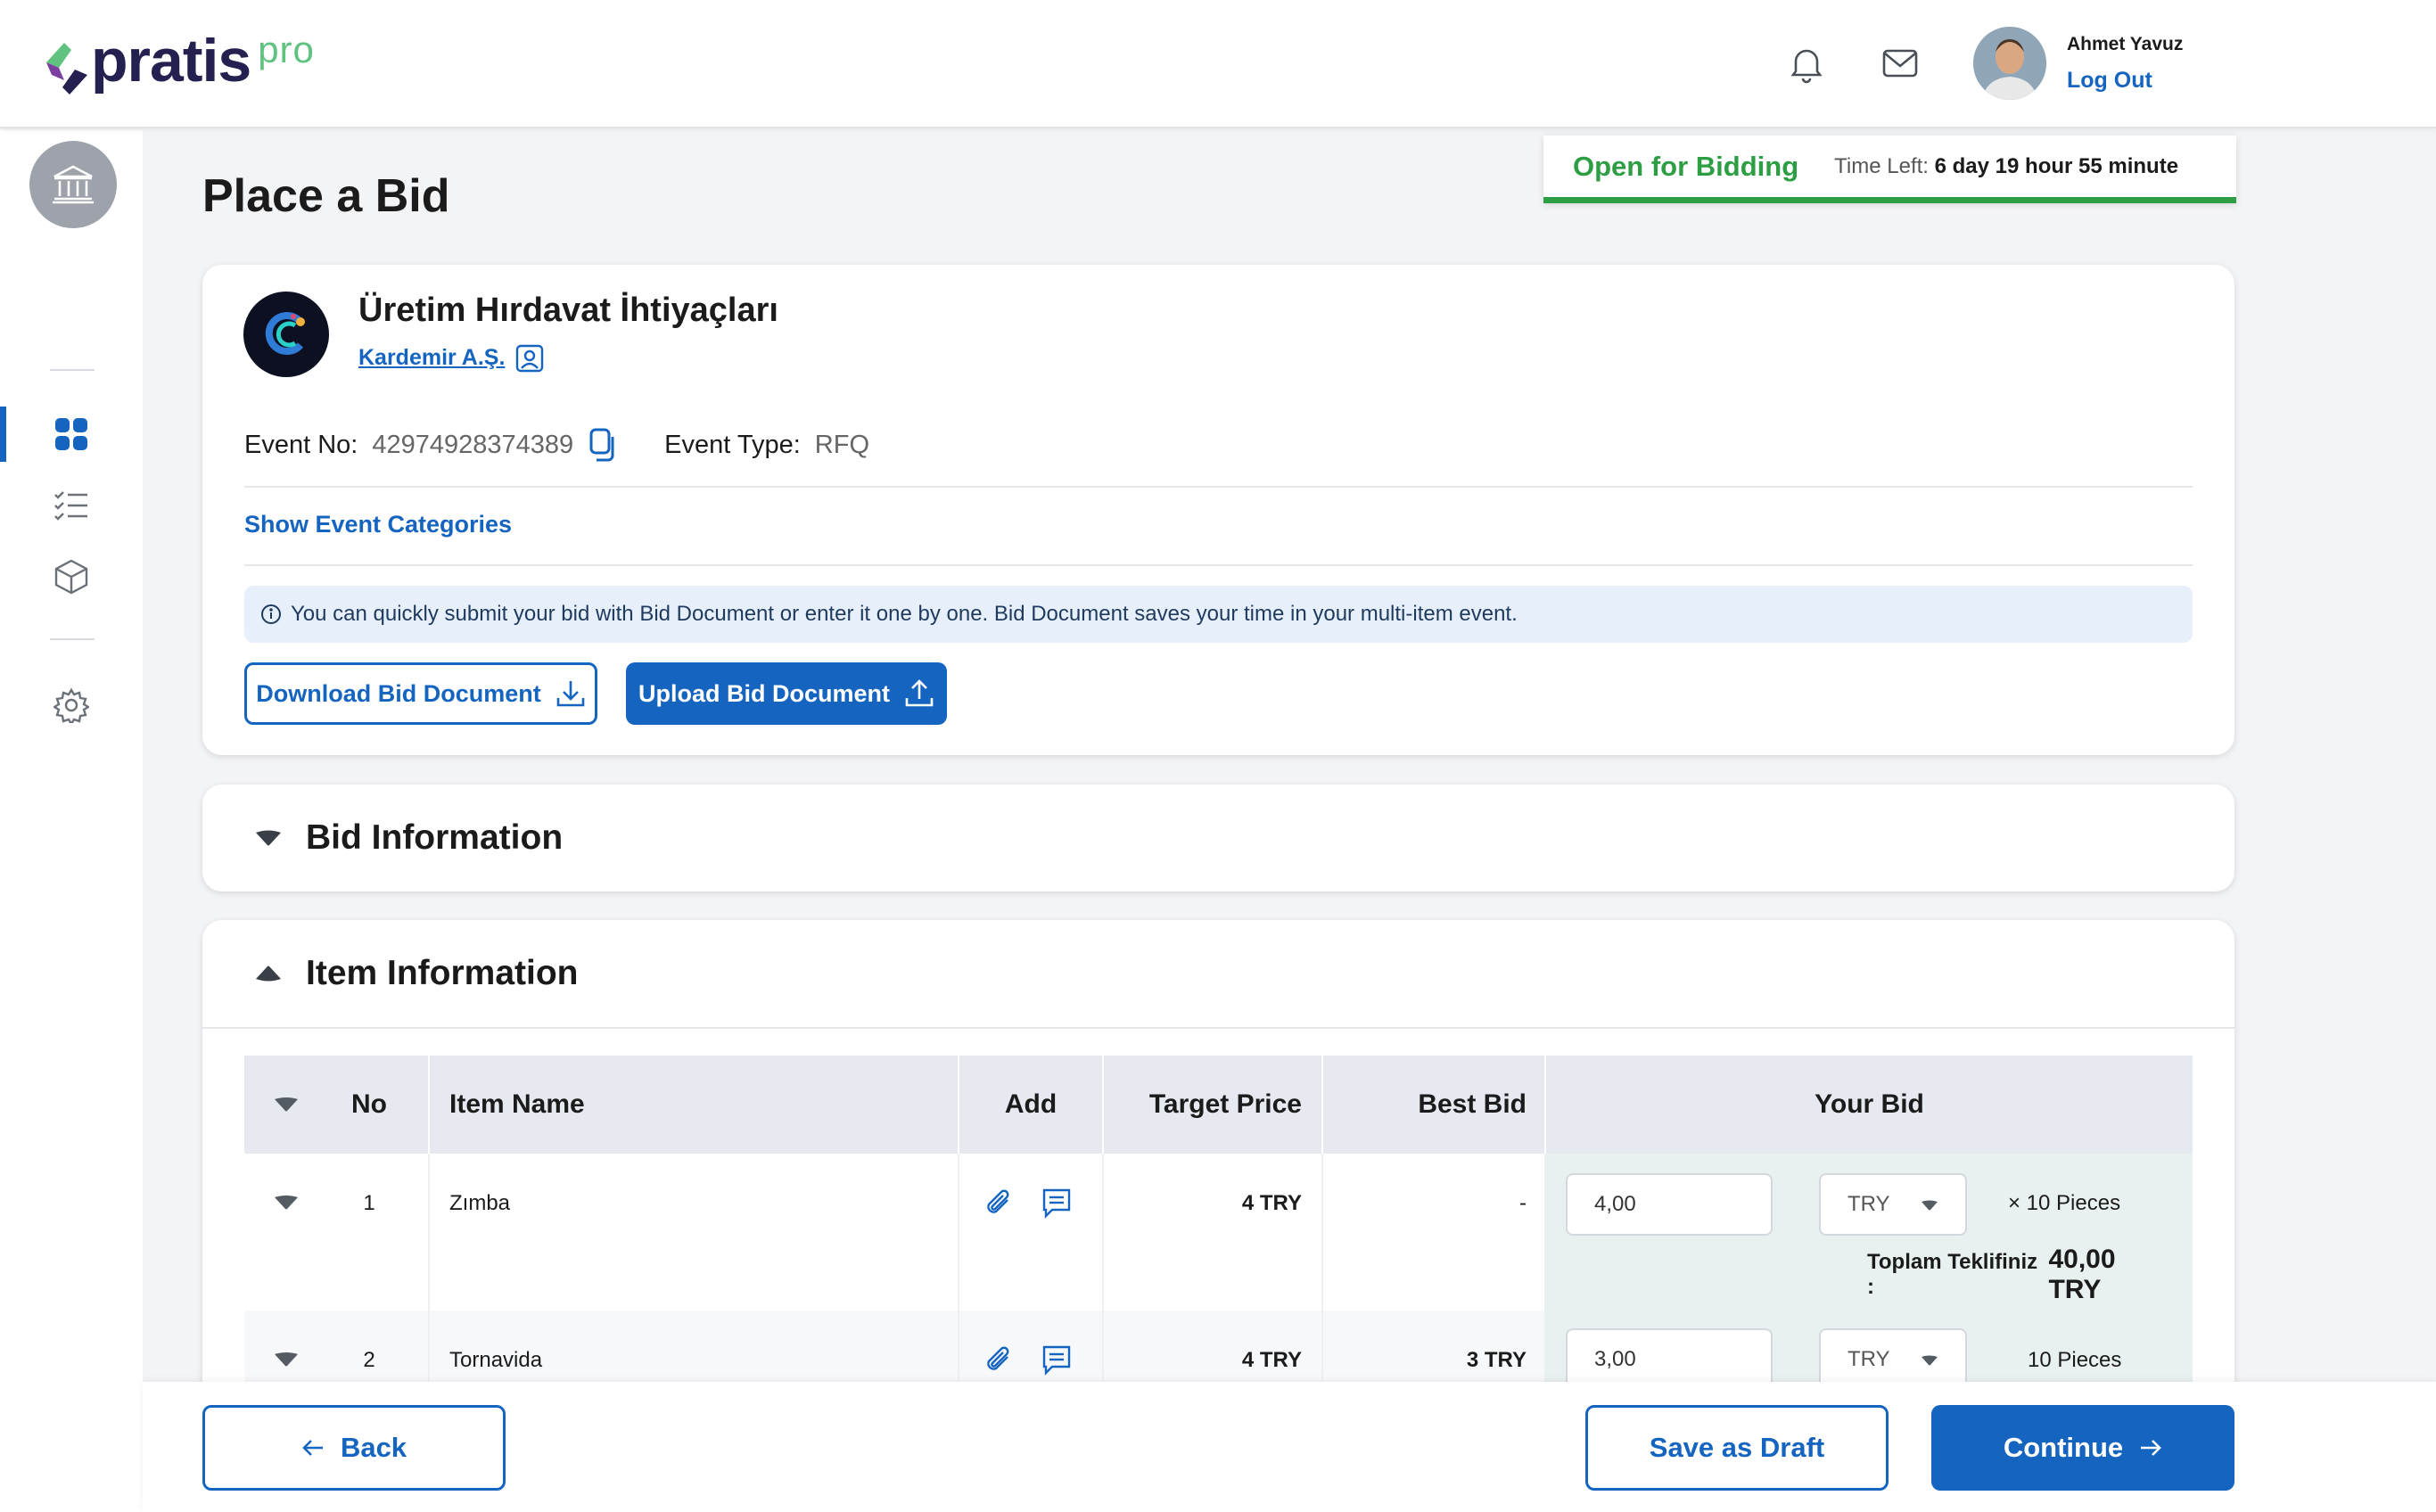 The width and height of the screenshot is (2436, 1512). I want to click on bell-icon, so click(1807, 63).